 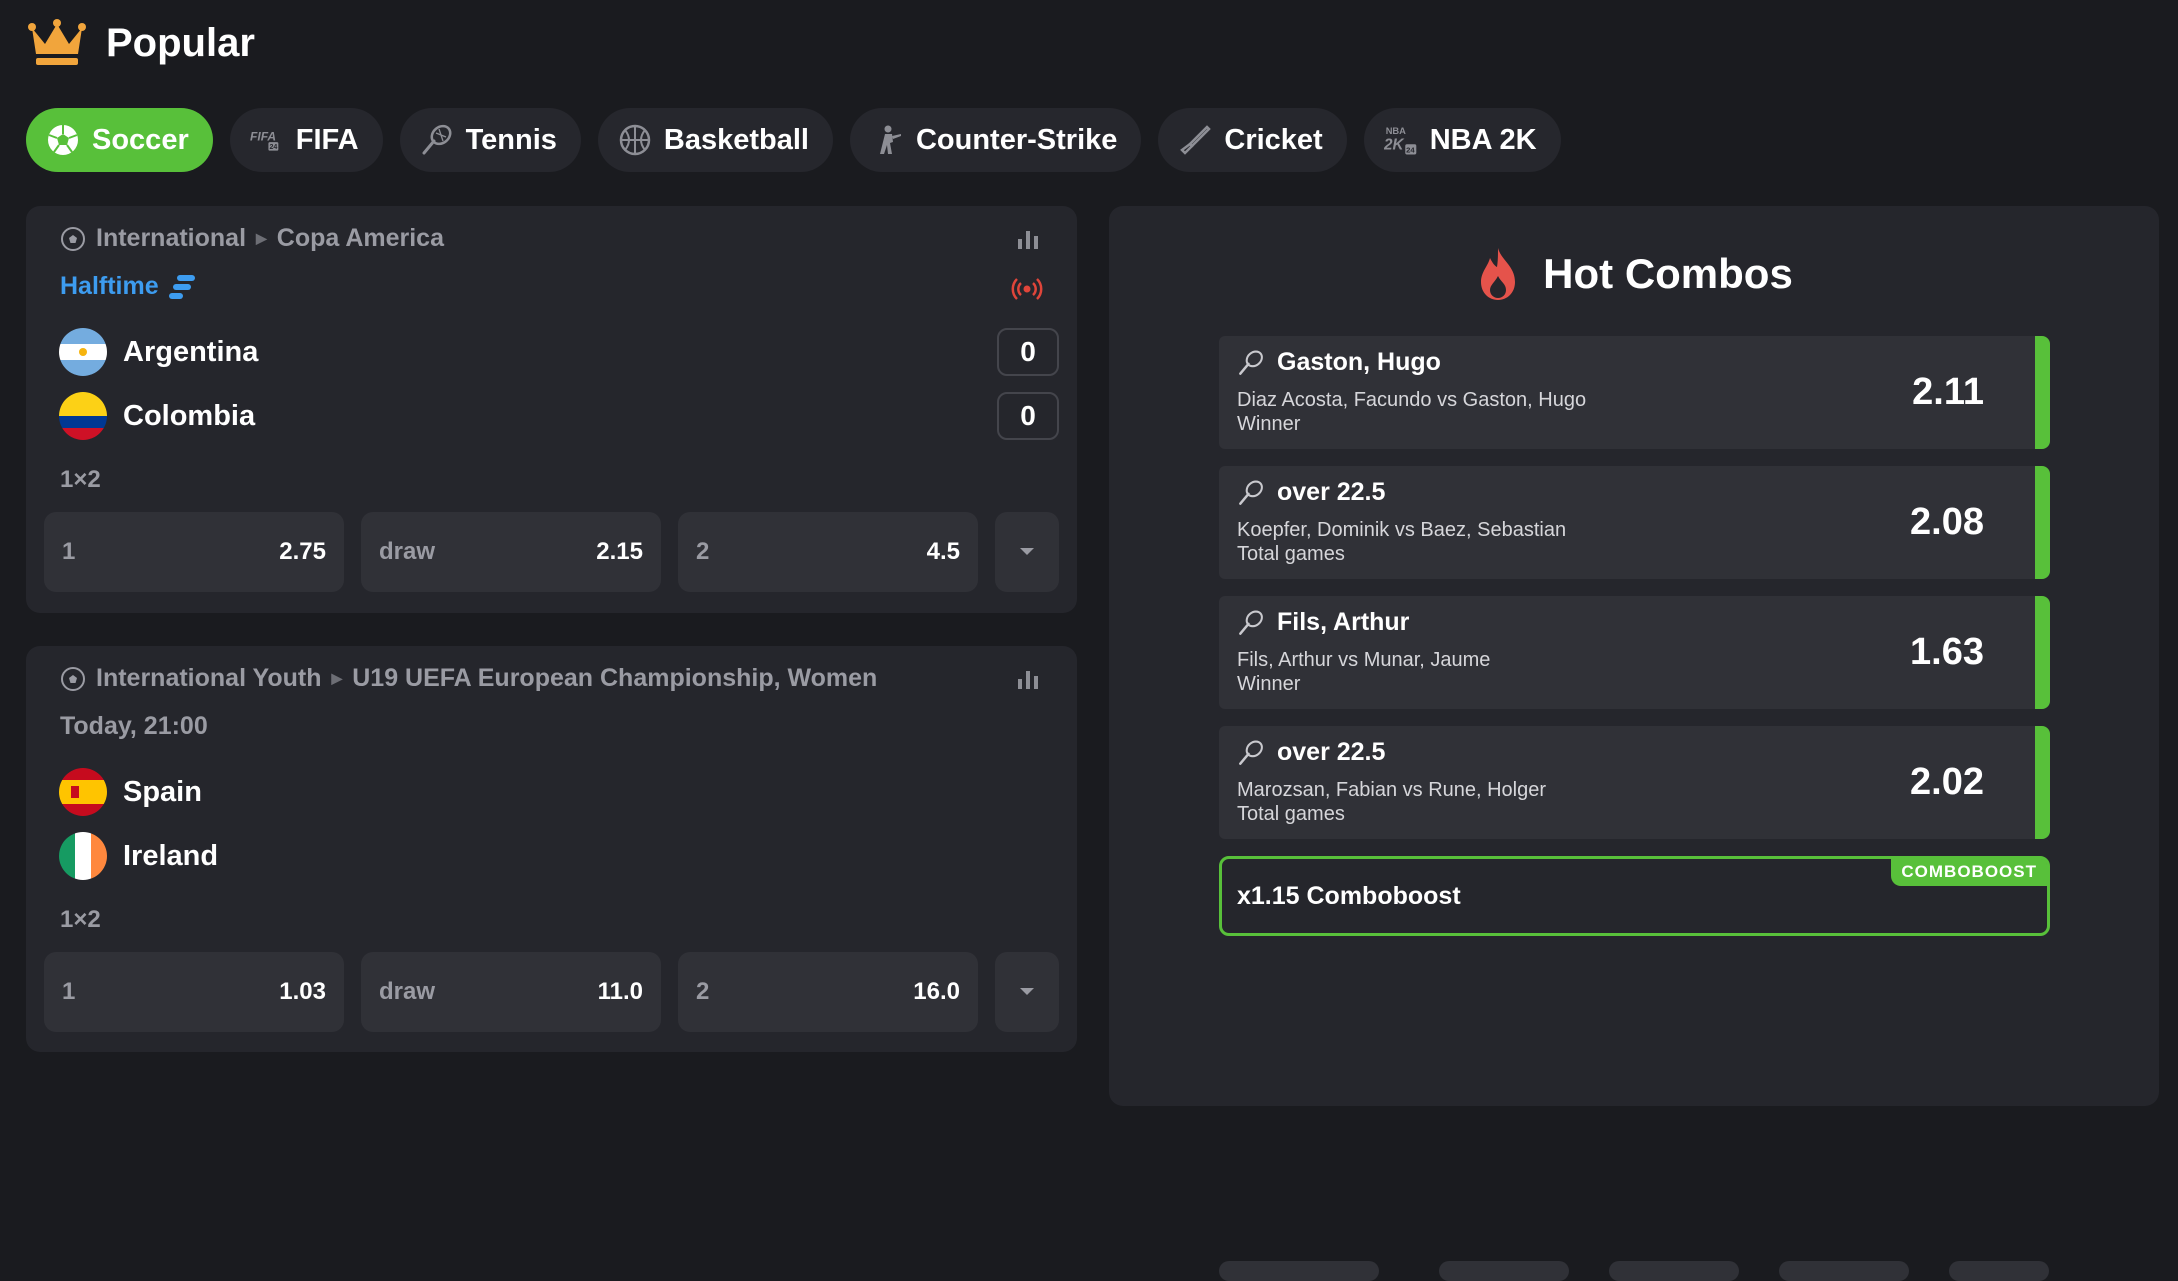 I want to click on soldier-icon, so click(x=887, y=140).